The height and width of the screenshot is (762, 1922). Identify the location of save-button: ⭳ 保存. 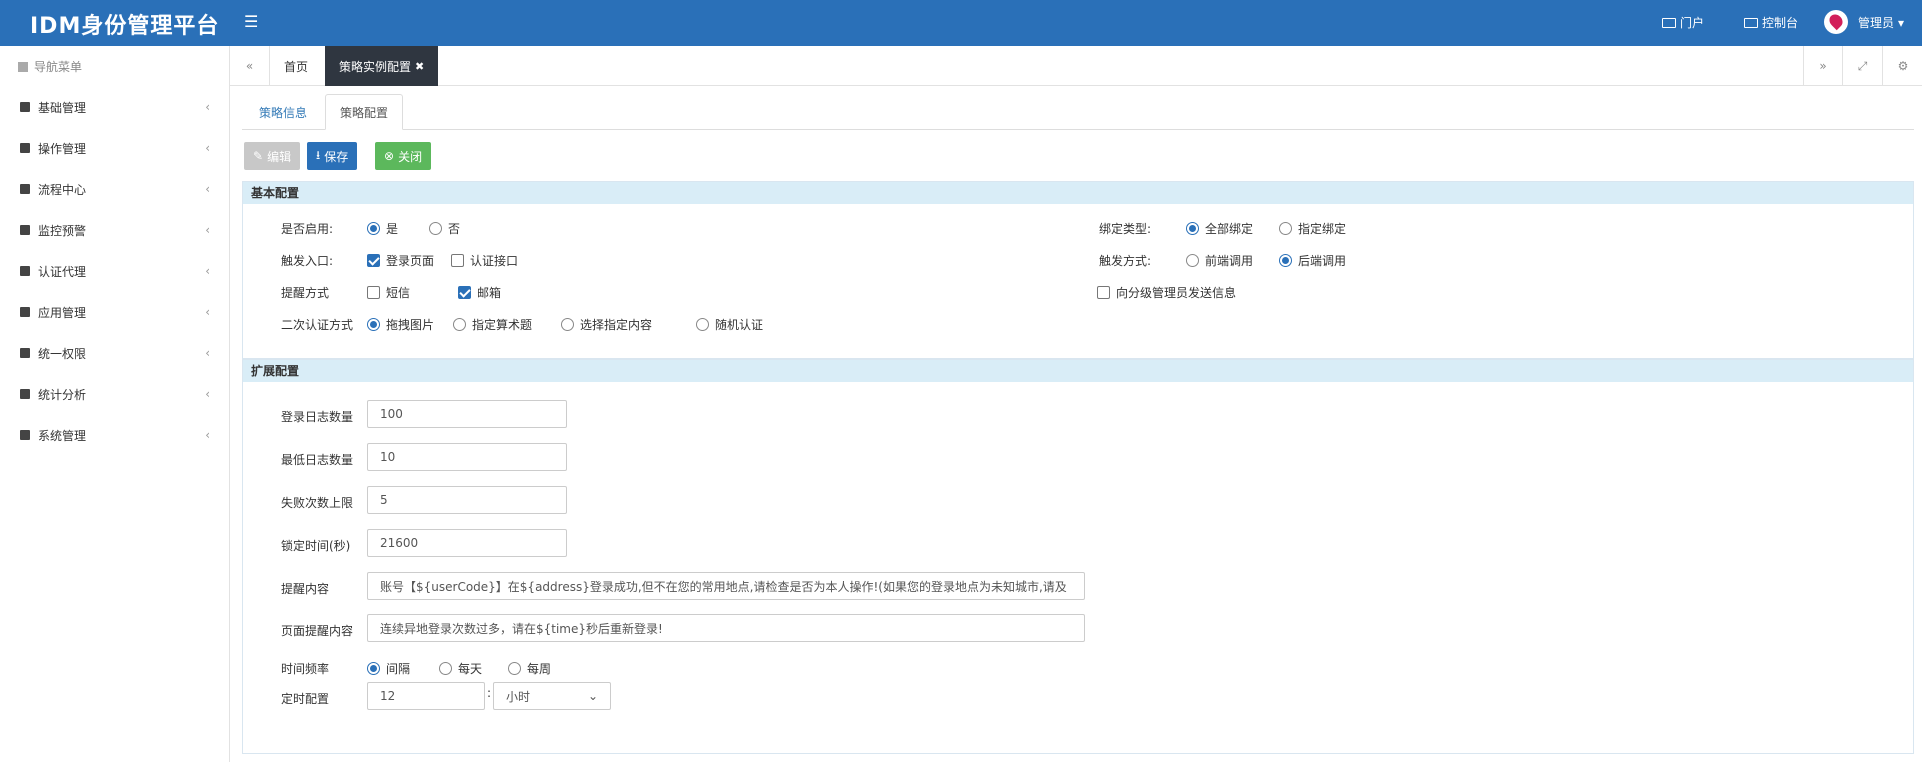
(332, 156).